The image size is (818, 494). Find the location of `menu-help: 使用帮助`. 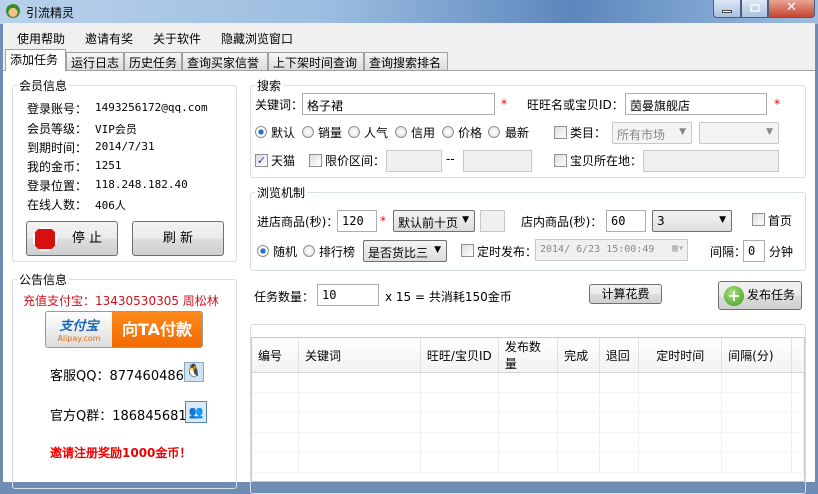

menu-help: 使用帮助 is located at coordinates (41, 38).